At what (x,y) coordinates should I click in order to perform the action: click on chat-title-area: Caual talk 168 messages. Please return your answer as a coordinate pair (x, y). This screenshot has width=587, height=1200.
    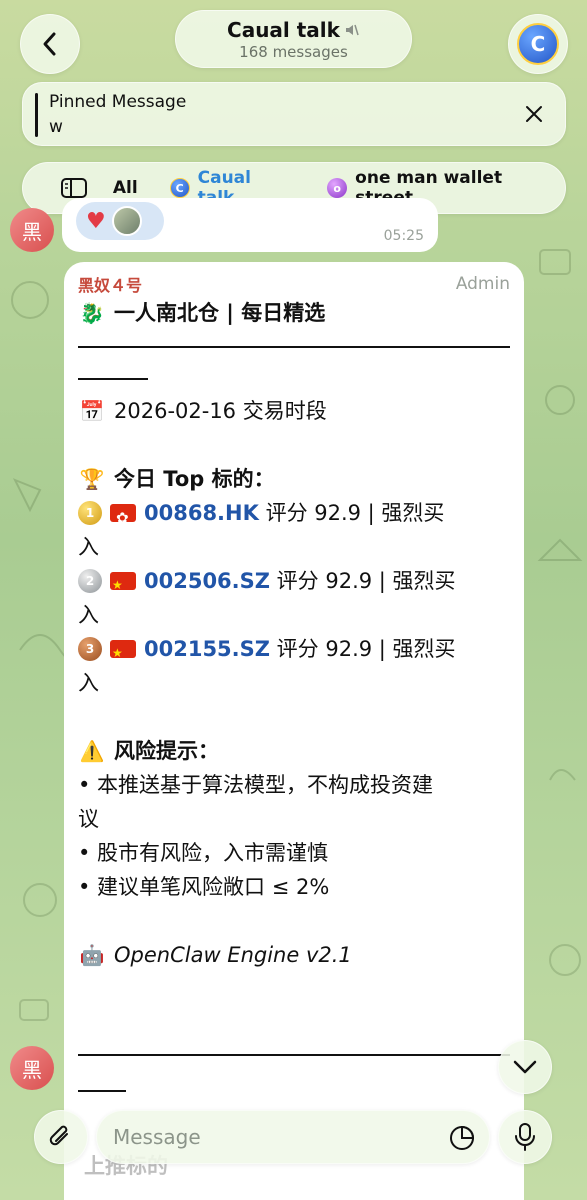
    Looking at the image, I should click on (293, 39).